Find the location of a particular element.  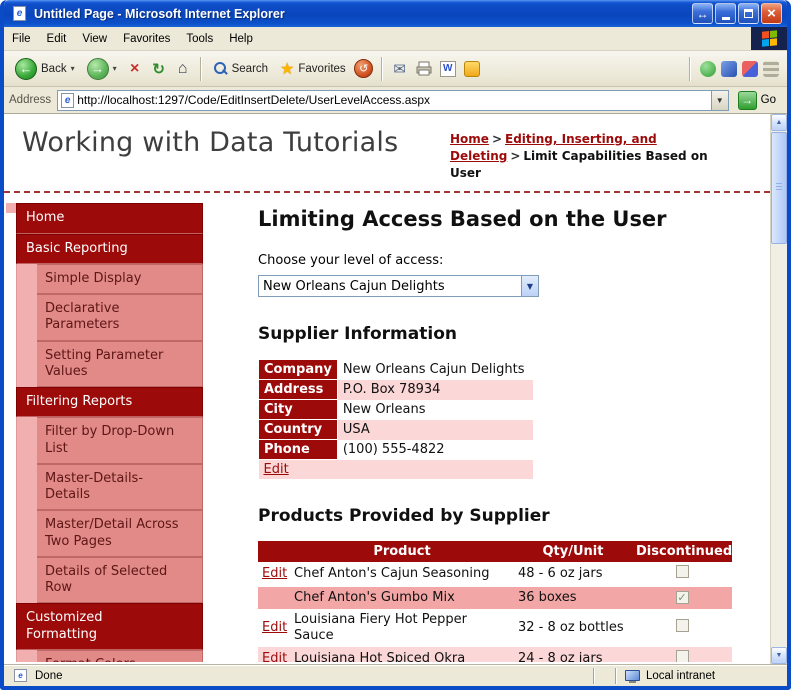

menu-view: View is located at coordinates (94, 38).